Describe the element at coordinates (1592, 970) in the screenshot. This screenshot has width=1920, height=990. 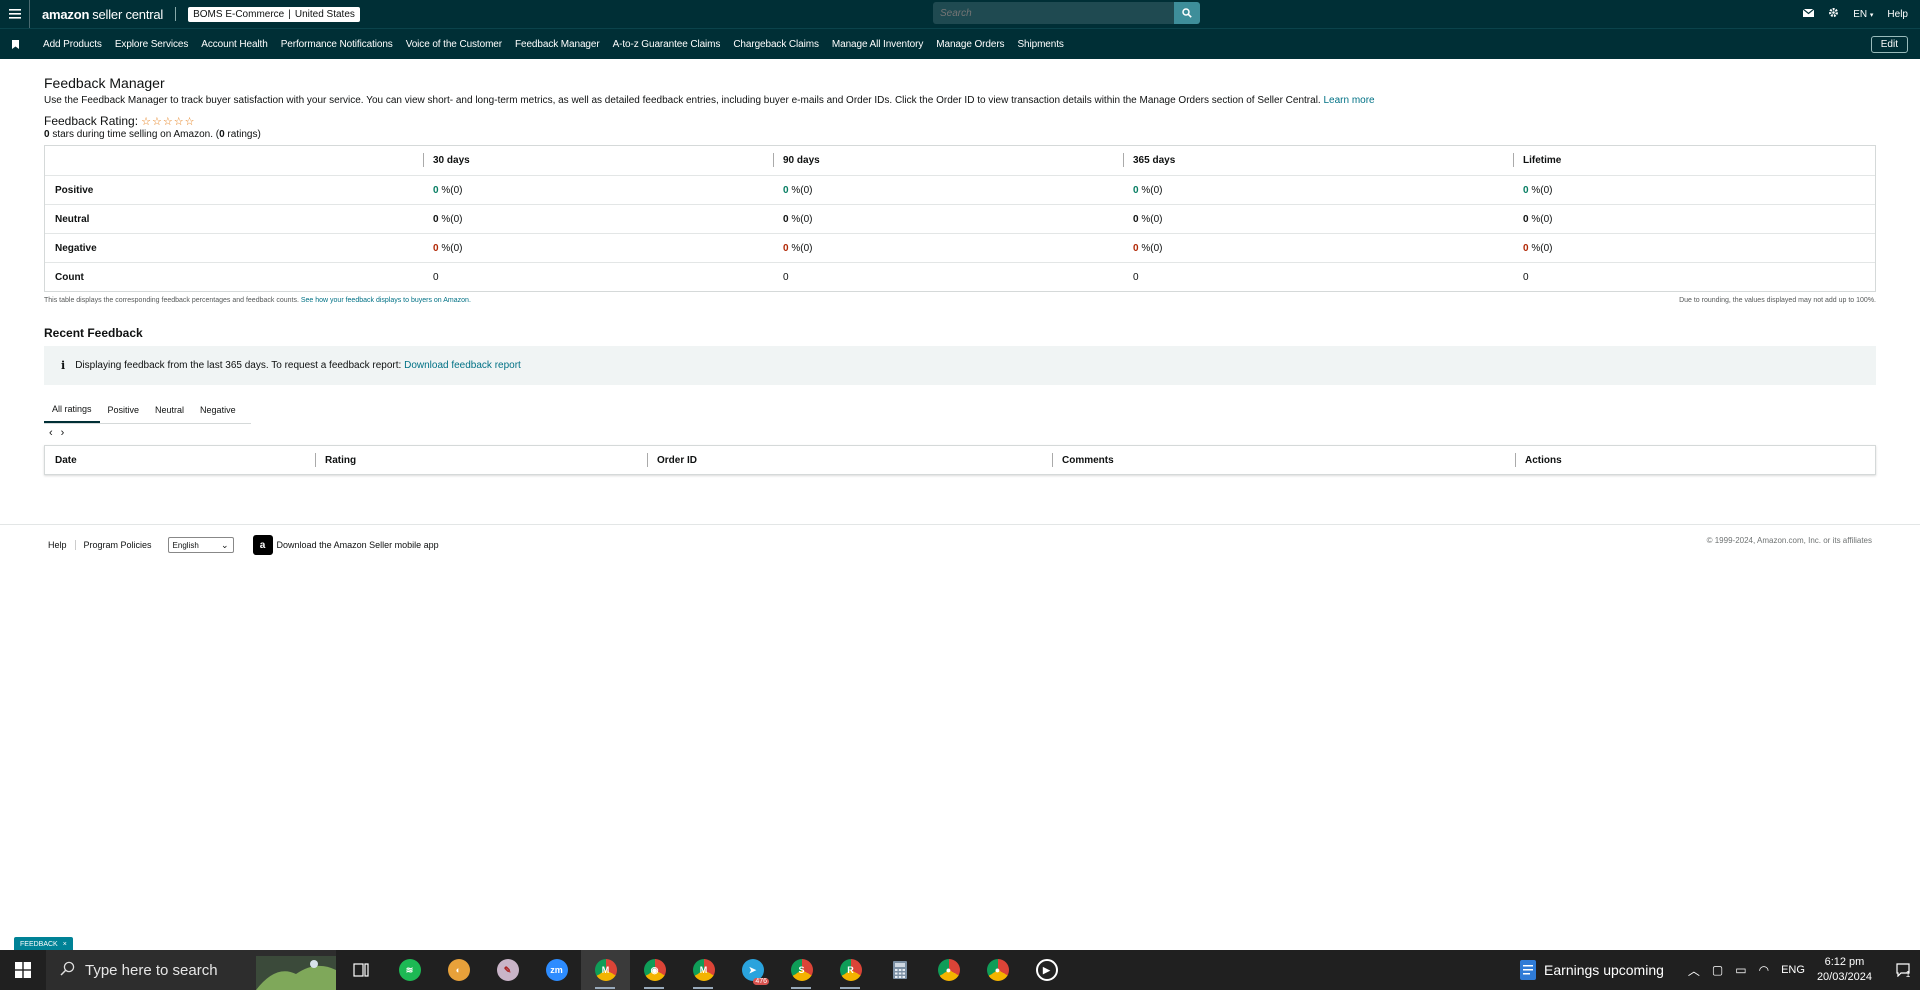
I see `news-widget: Earnings upcoming` at that location.